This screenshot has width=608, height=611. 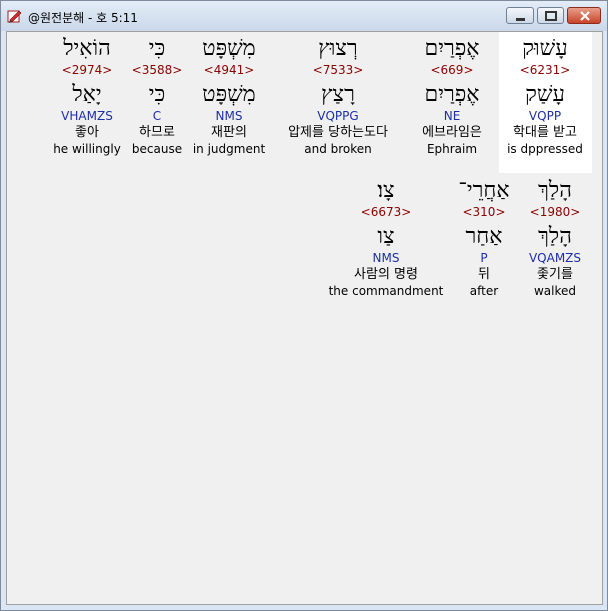 I want to click on hebrew-lemma: אֶפְרַיִם, so click(x=452, y=94).